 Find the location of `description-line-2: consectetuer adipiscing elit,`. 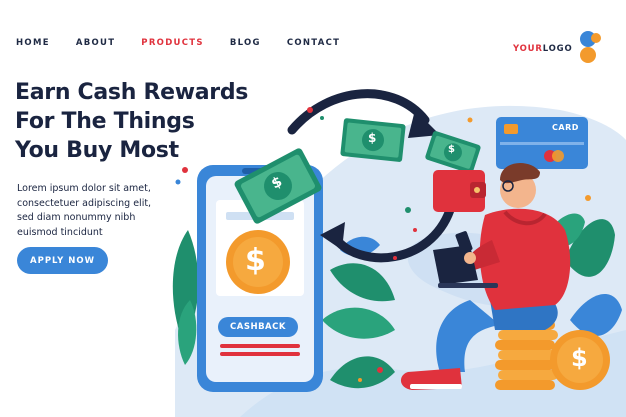

description-line-2: consectetuer adipiscing elit, is located at coordinates (84, 203).